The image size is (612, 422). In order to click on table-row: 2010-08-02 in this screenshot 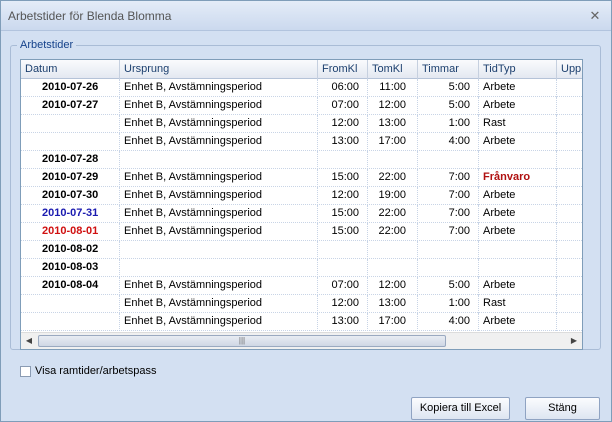, I will do `click(301, 250)`.